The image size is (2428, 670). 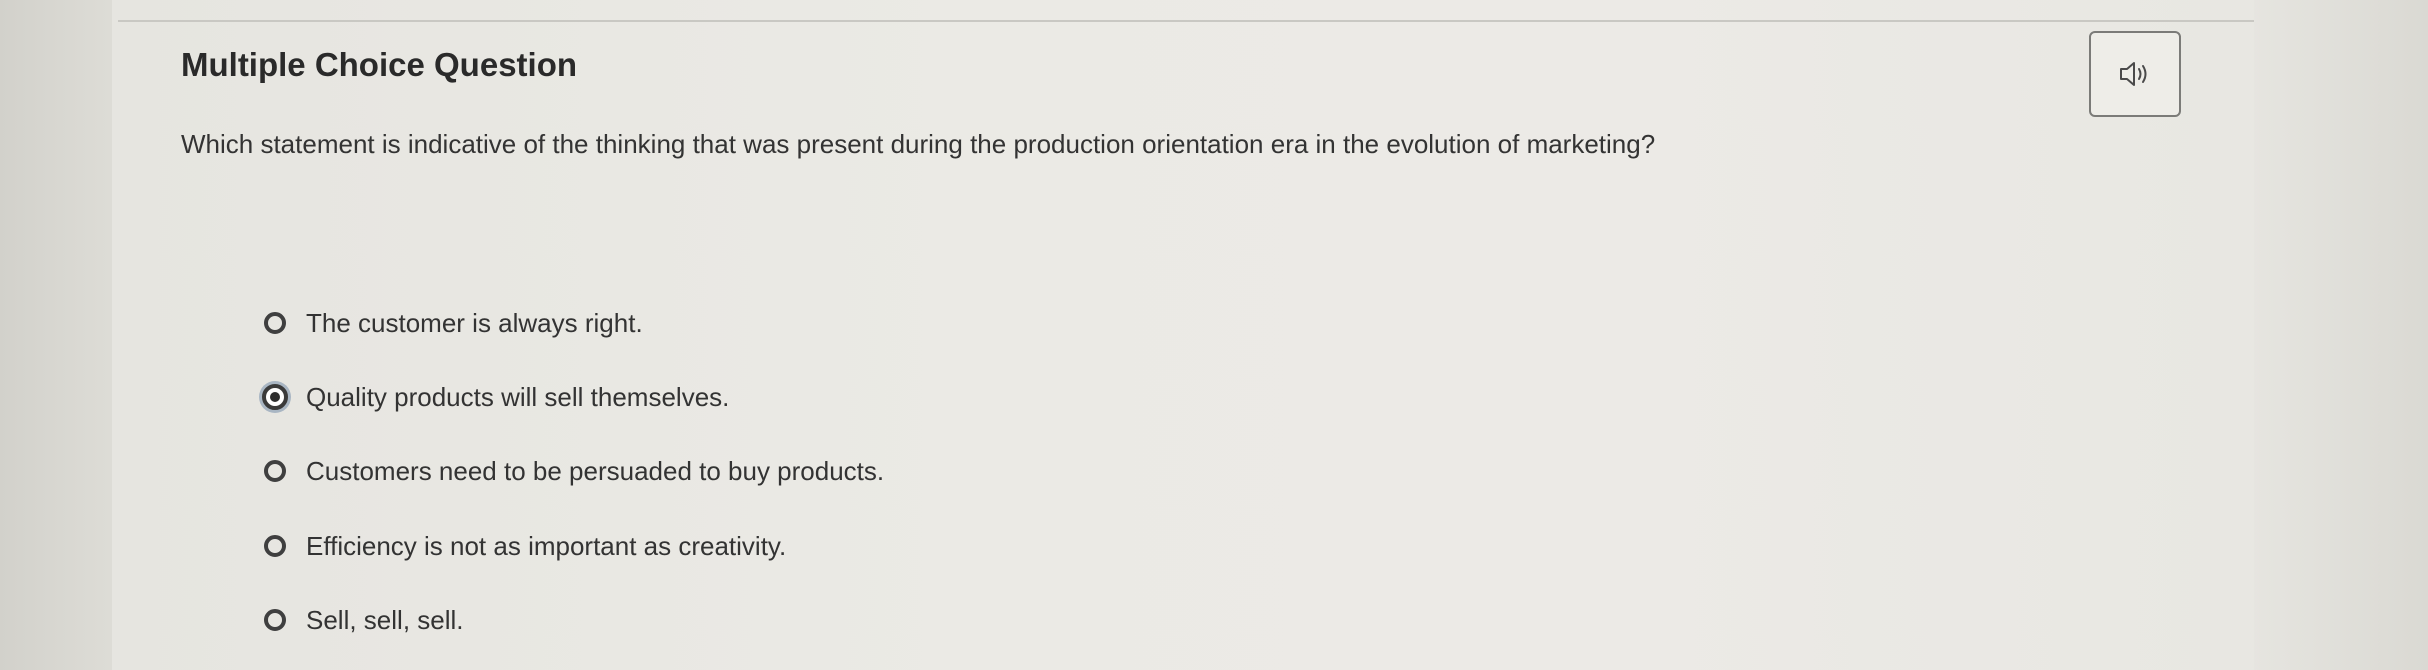 What do you see at coordinates (474, 322) in the screenshot?
I see `answer-option-label: The customer is always right.` at bounding box center [474, 322].